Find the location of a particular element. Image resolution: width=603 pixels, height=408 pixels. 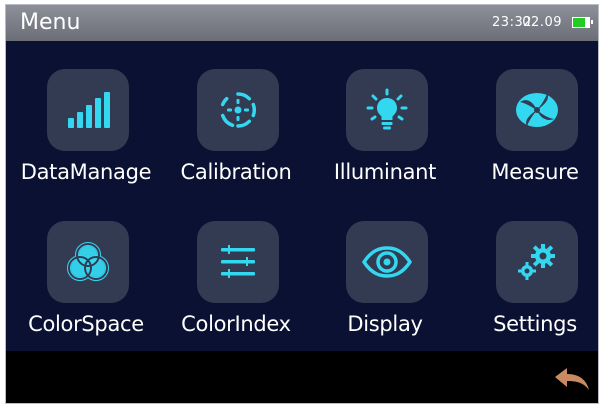

menu-item-label: Display is located at coordinates (385, 324).